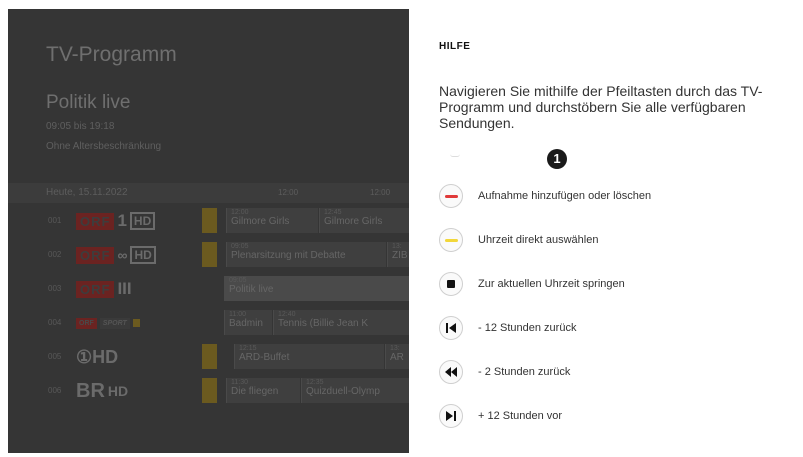 The height and width of the screenshot is (457, 803). Describe the element at coordinates (341, 322) in the screenshot. I see `program-slot: 12:40 Tennis (Billie Jean K` at that location.